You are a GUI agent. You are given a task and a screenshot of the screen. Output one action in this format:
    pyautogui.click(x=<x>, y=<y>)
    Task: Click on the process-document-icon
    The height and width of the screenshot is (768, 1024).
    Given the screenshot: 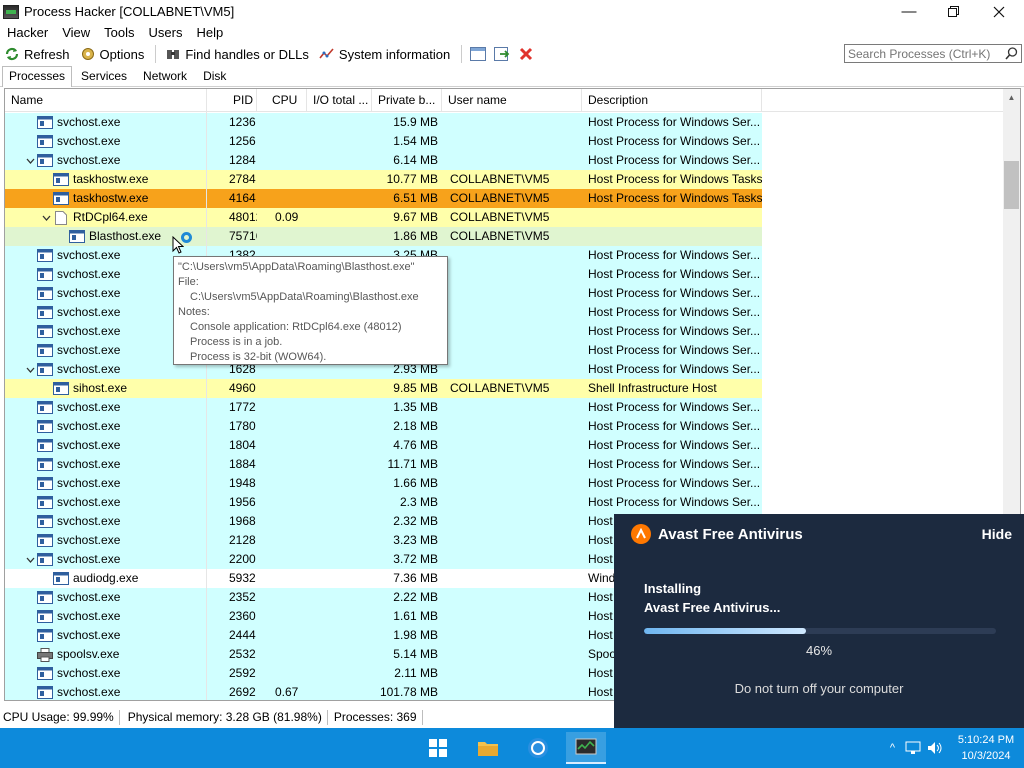 What is the action you would take?
    pyautogui.click(x=61, y=217)
    